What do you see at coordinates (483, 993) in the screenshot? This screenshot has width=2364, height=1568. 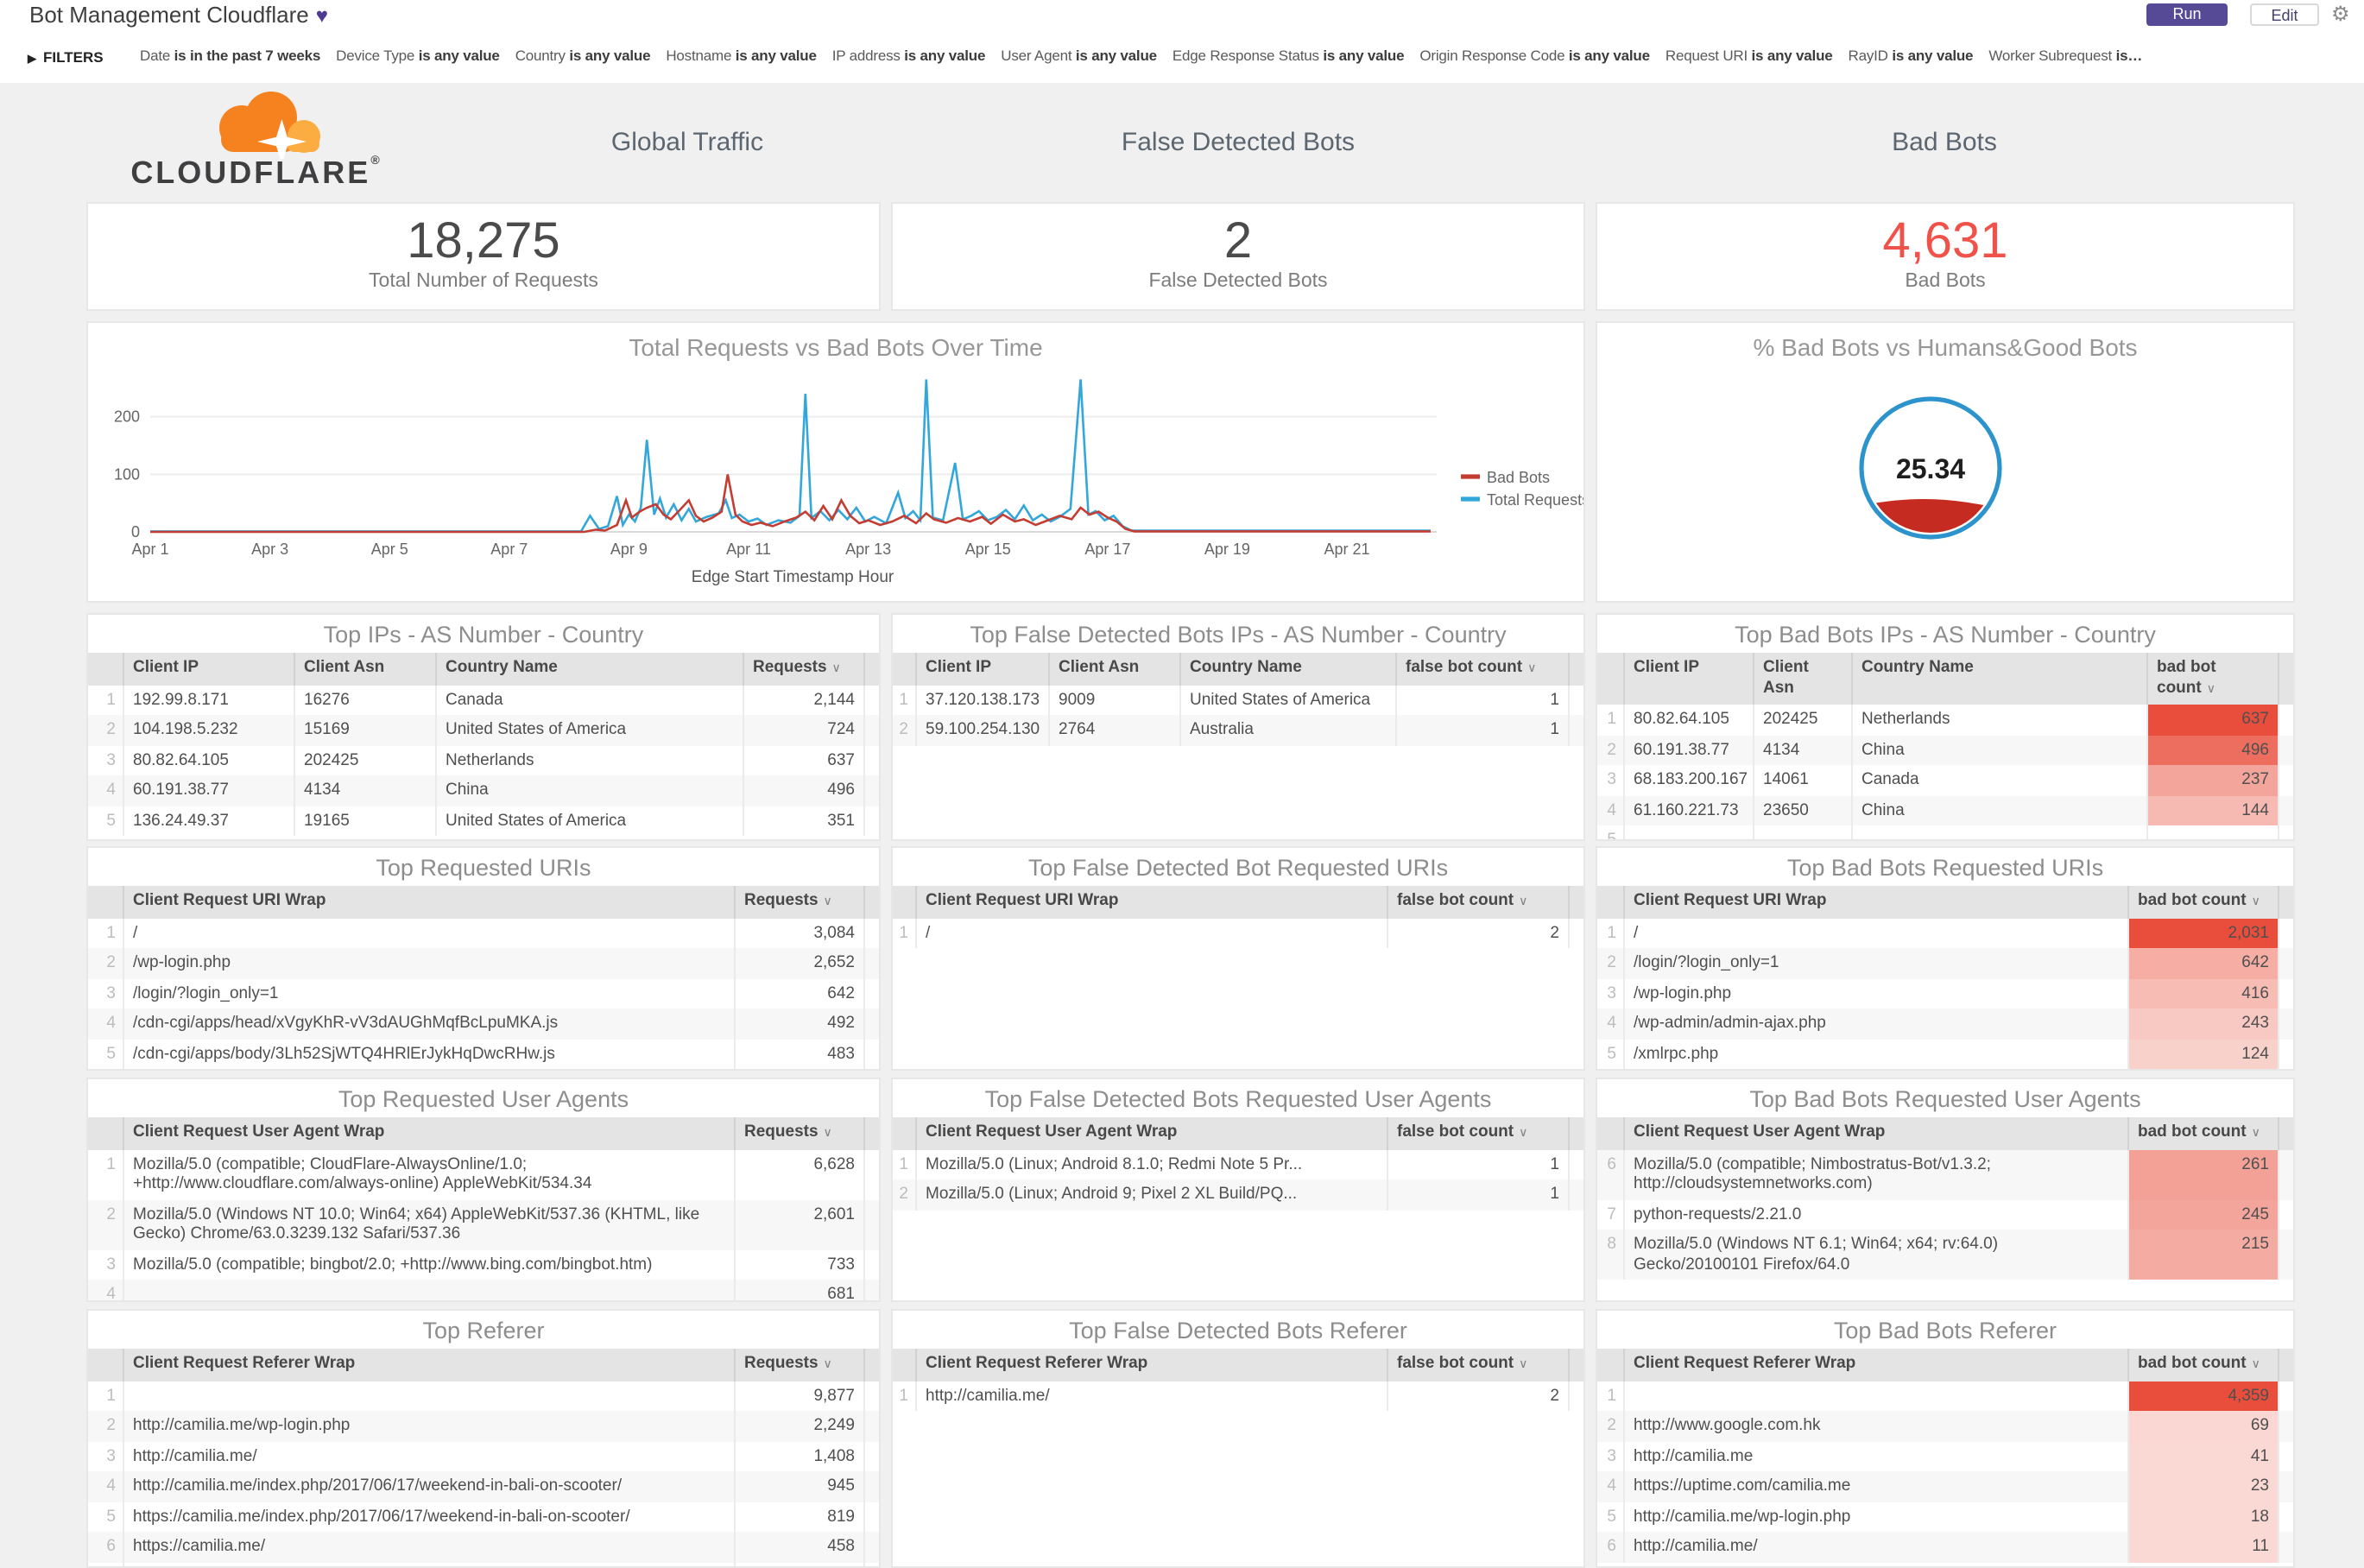 I see `table-row: 3/login/?login_only=1 642` at bounding box center [483, 993].